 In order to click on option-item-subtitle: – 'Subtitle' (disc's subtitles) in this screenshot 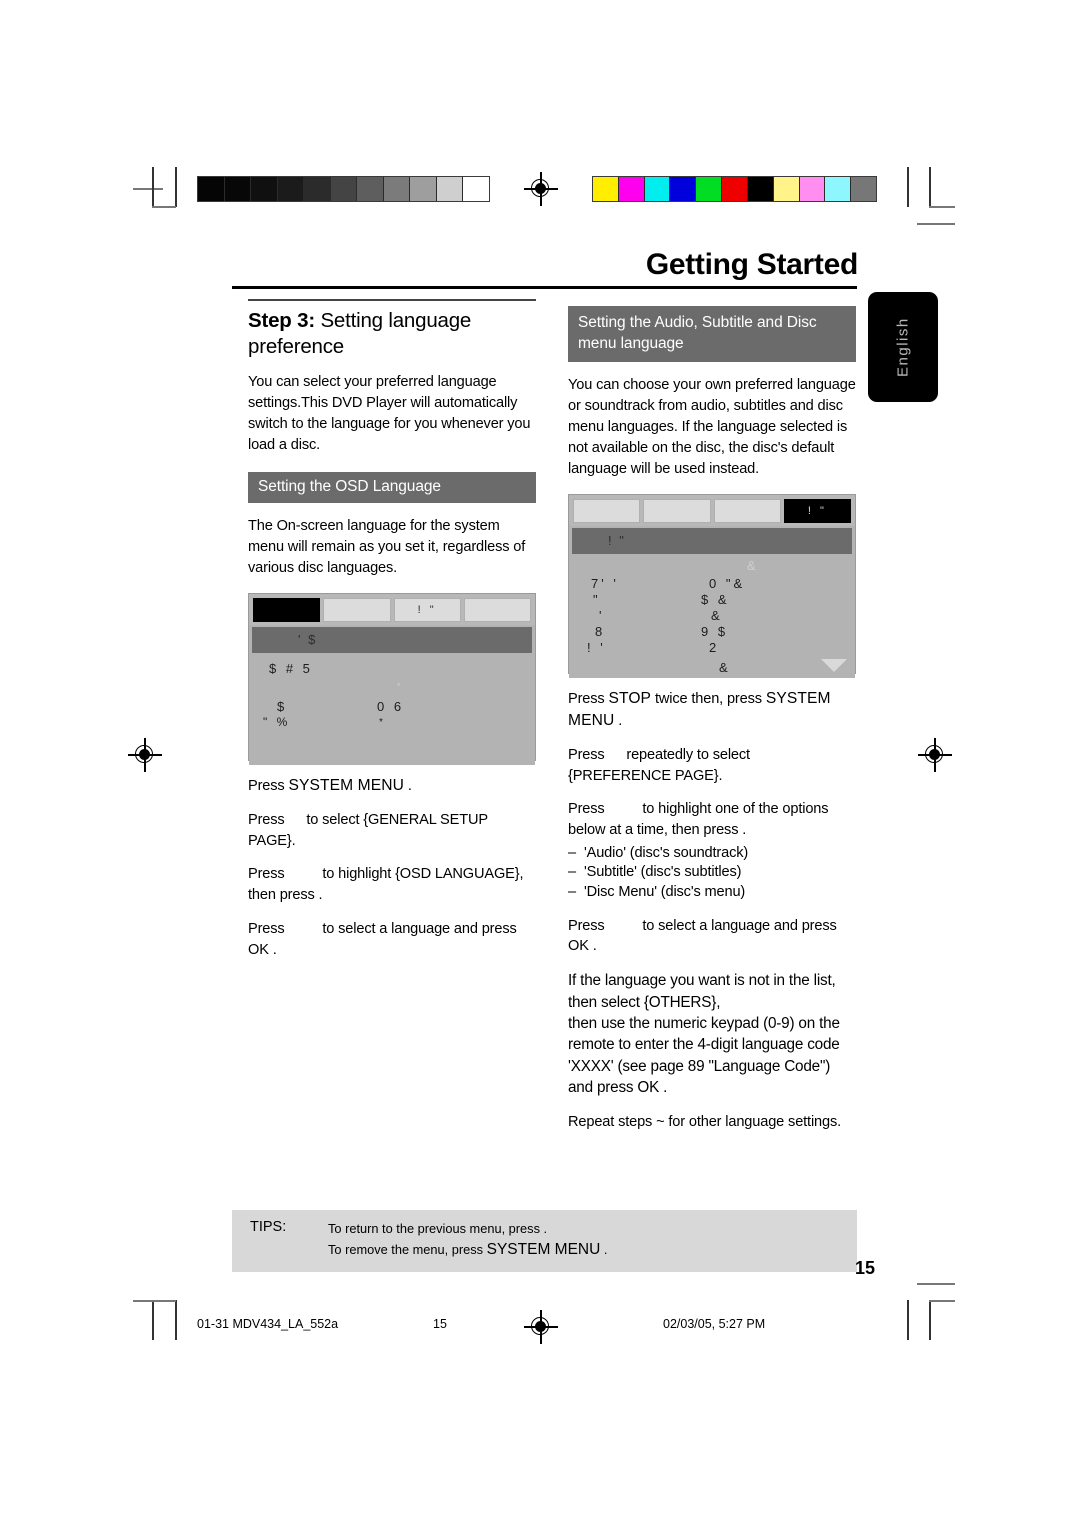, I will do `click(712, 873)`.